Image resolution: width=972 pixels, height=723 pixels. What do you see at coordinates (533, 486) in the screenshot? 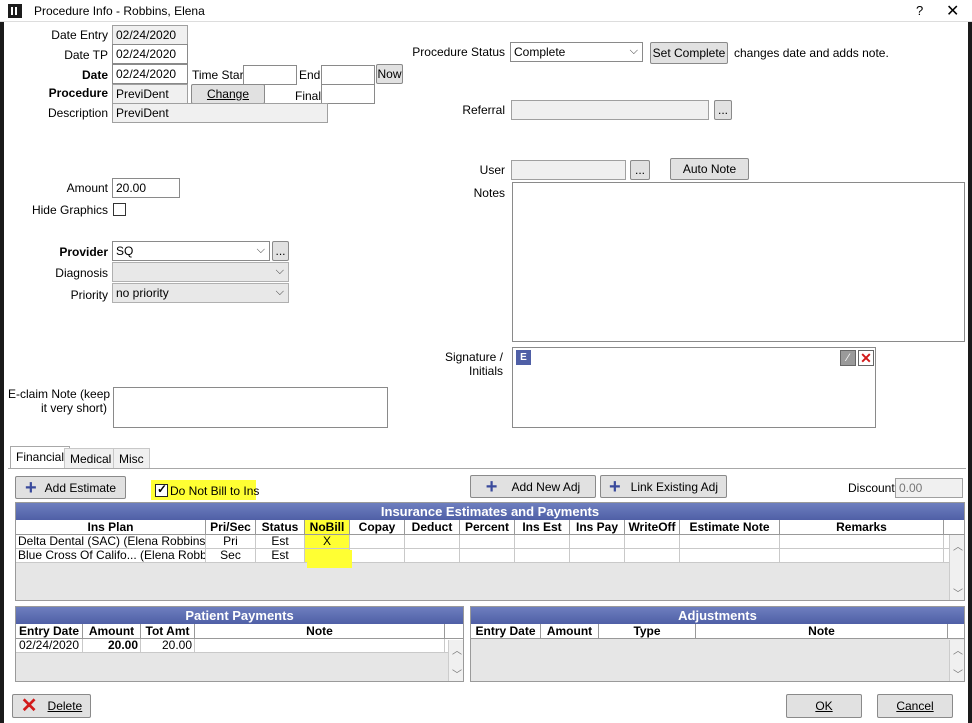
I see `add-new-adj-button: + Add New Adj` at bounding box center [533, 486].